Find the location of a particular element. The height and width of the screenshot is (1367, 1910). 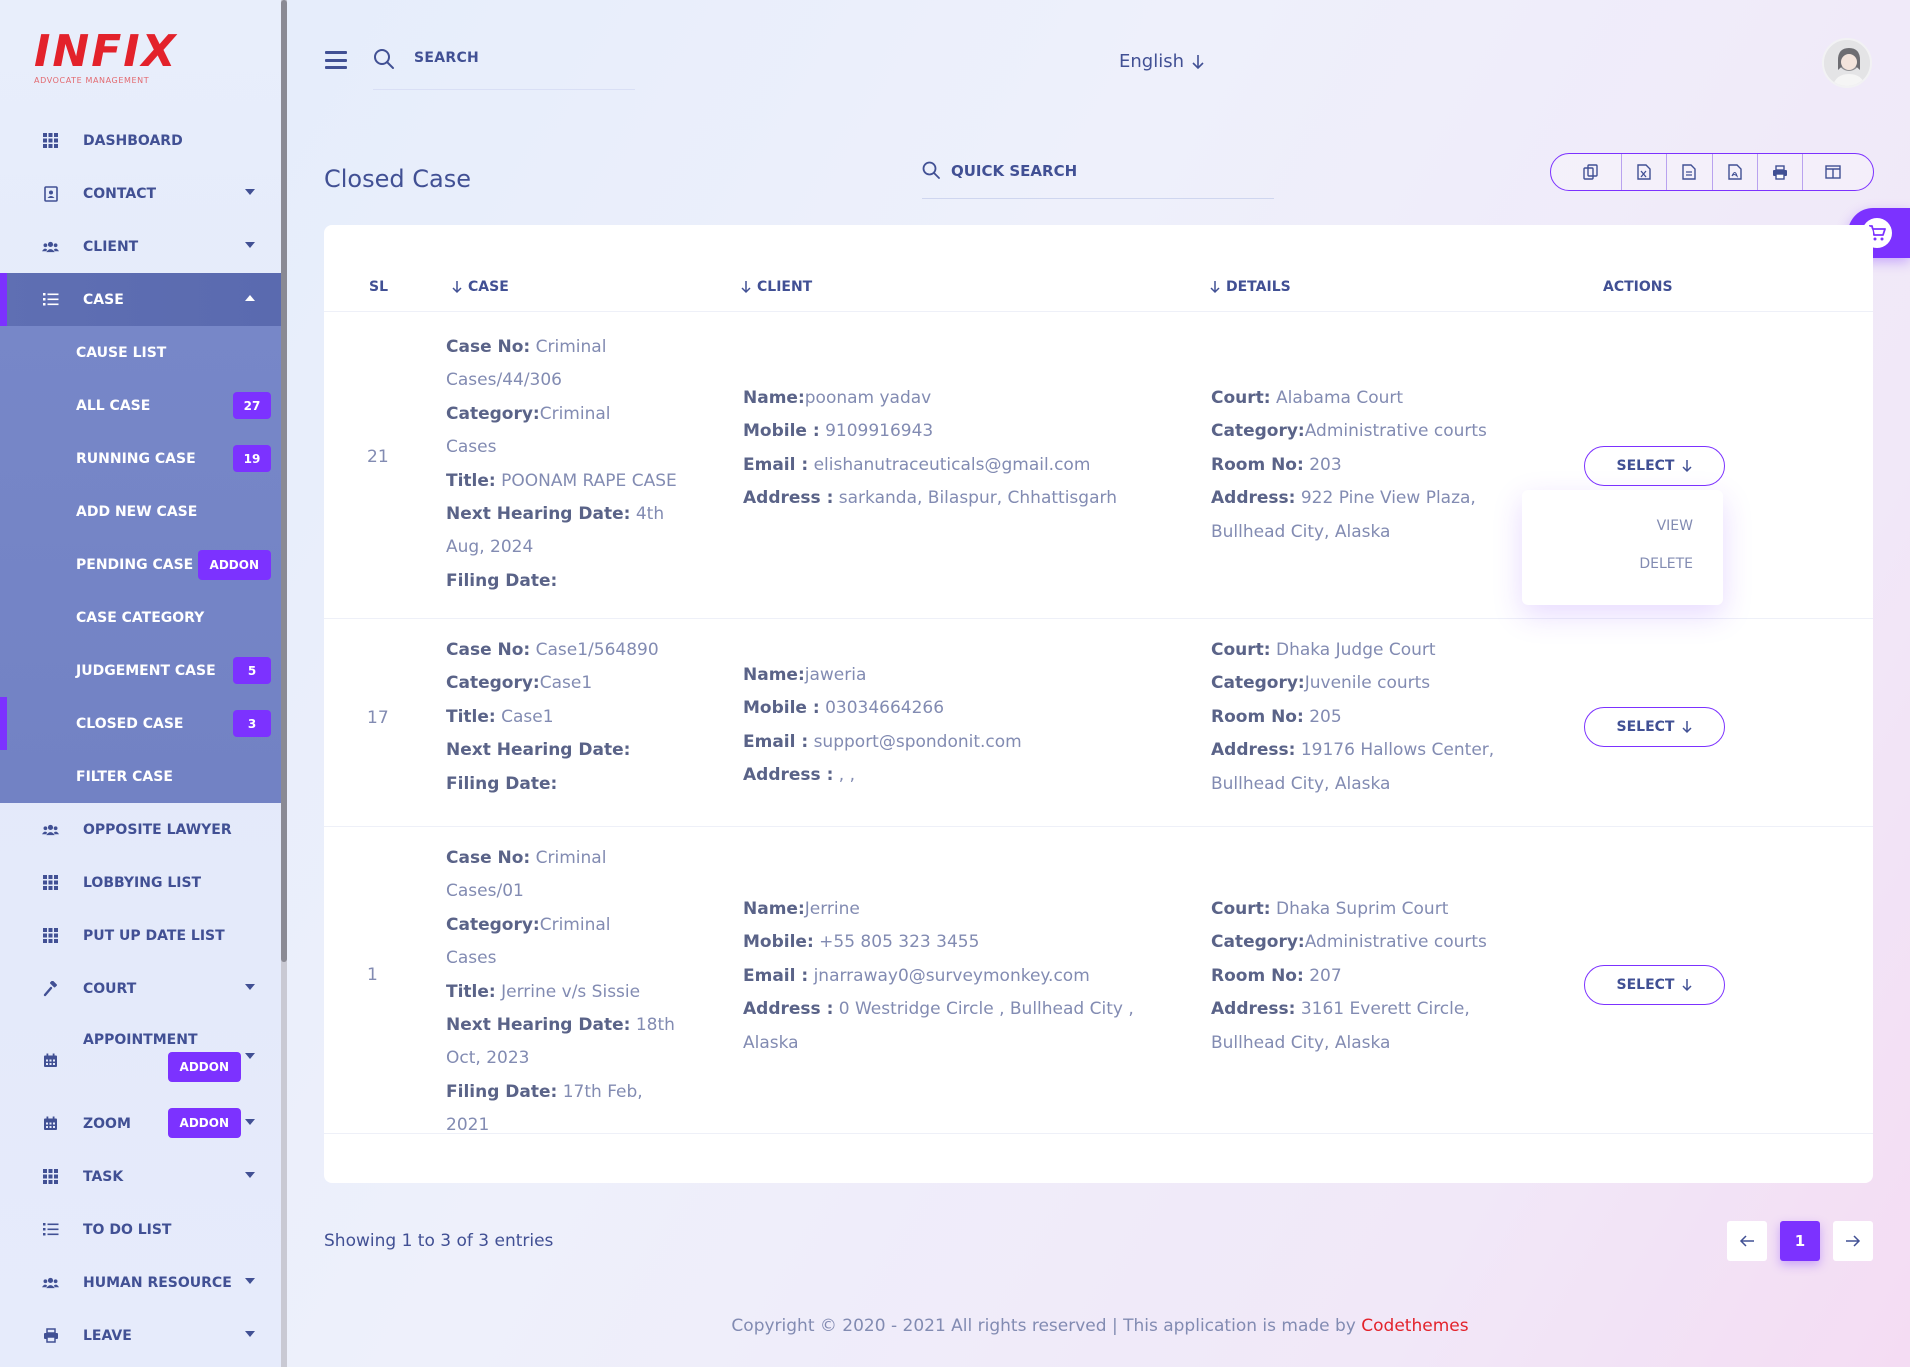

cell-line: Category:Case1 is located at coordinates (566, 683).